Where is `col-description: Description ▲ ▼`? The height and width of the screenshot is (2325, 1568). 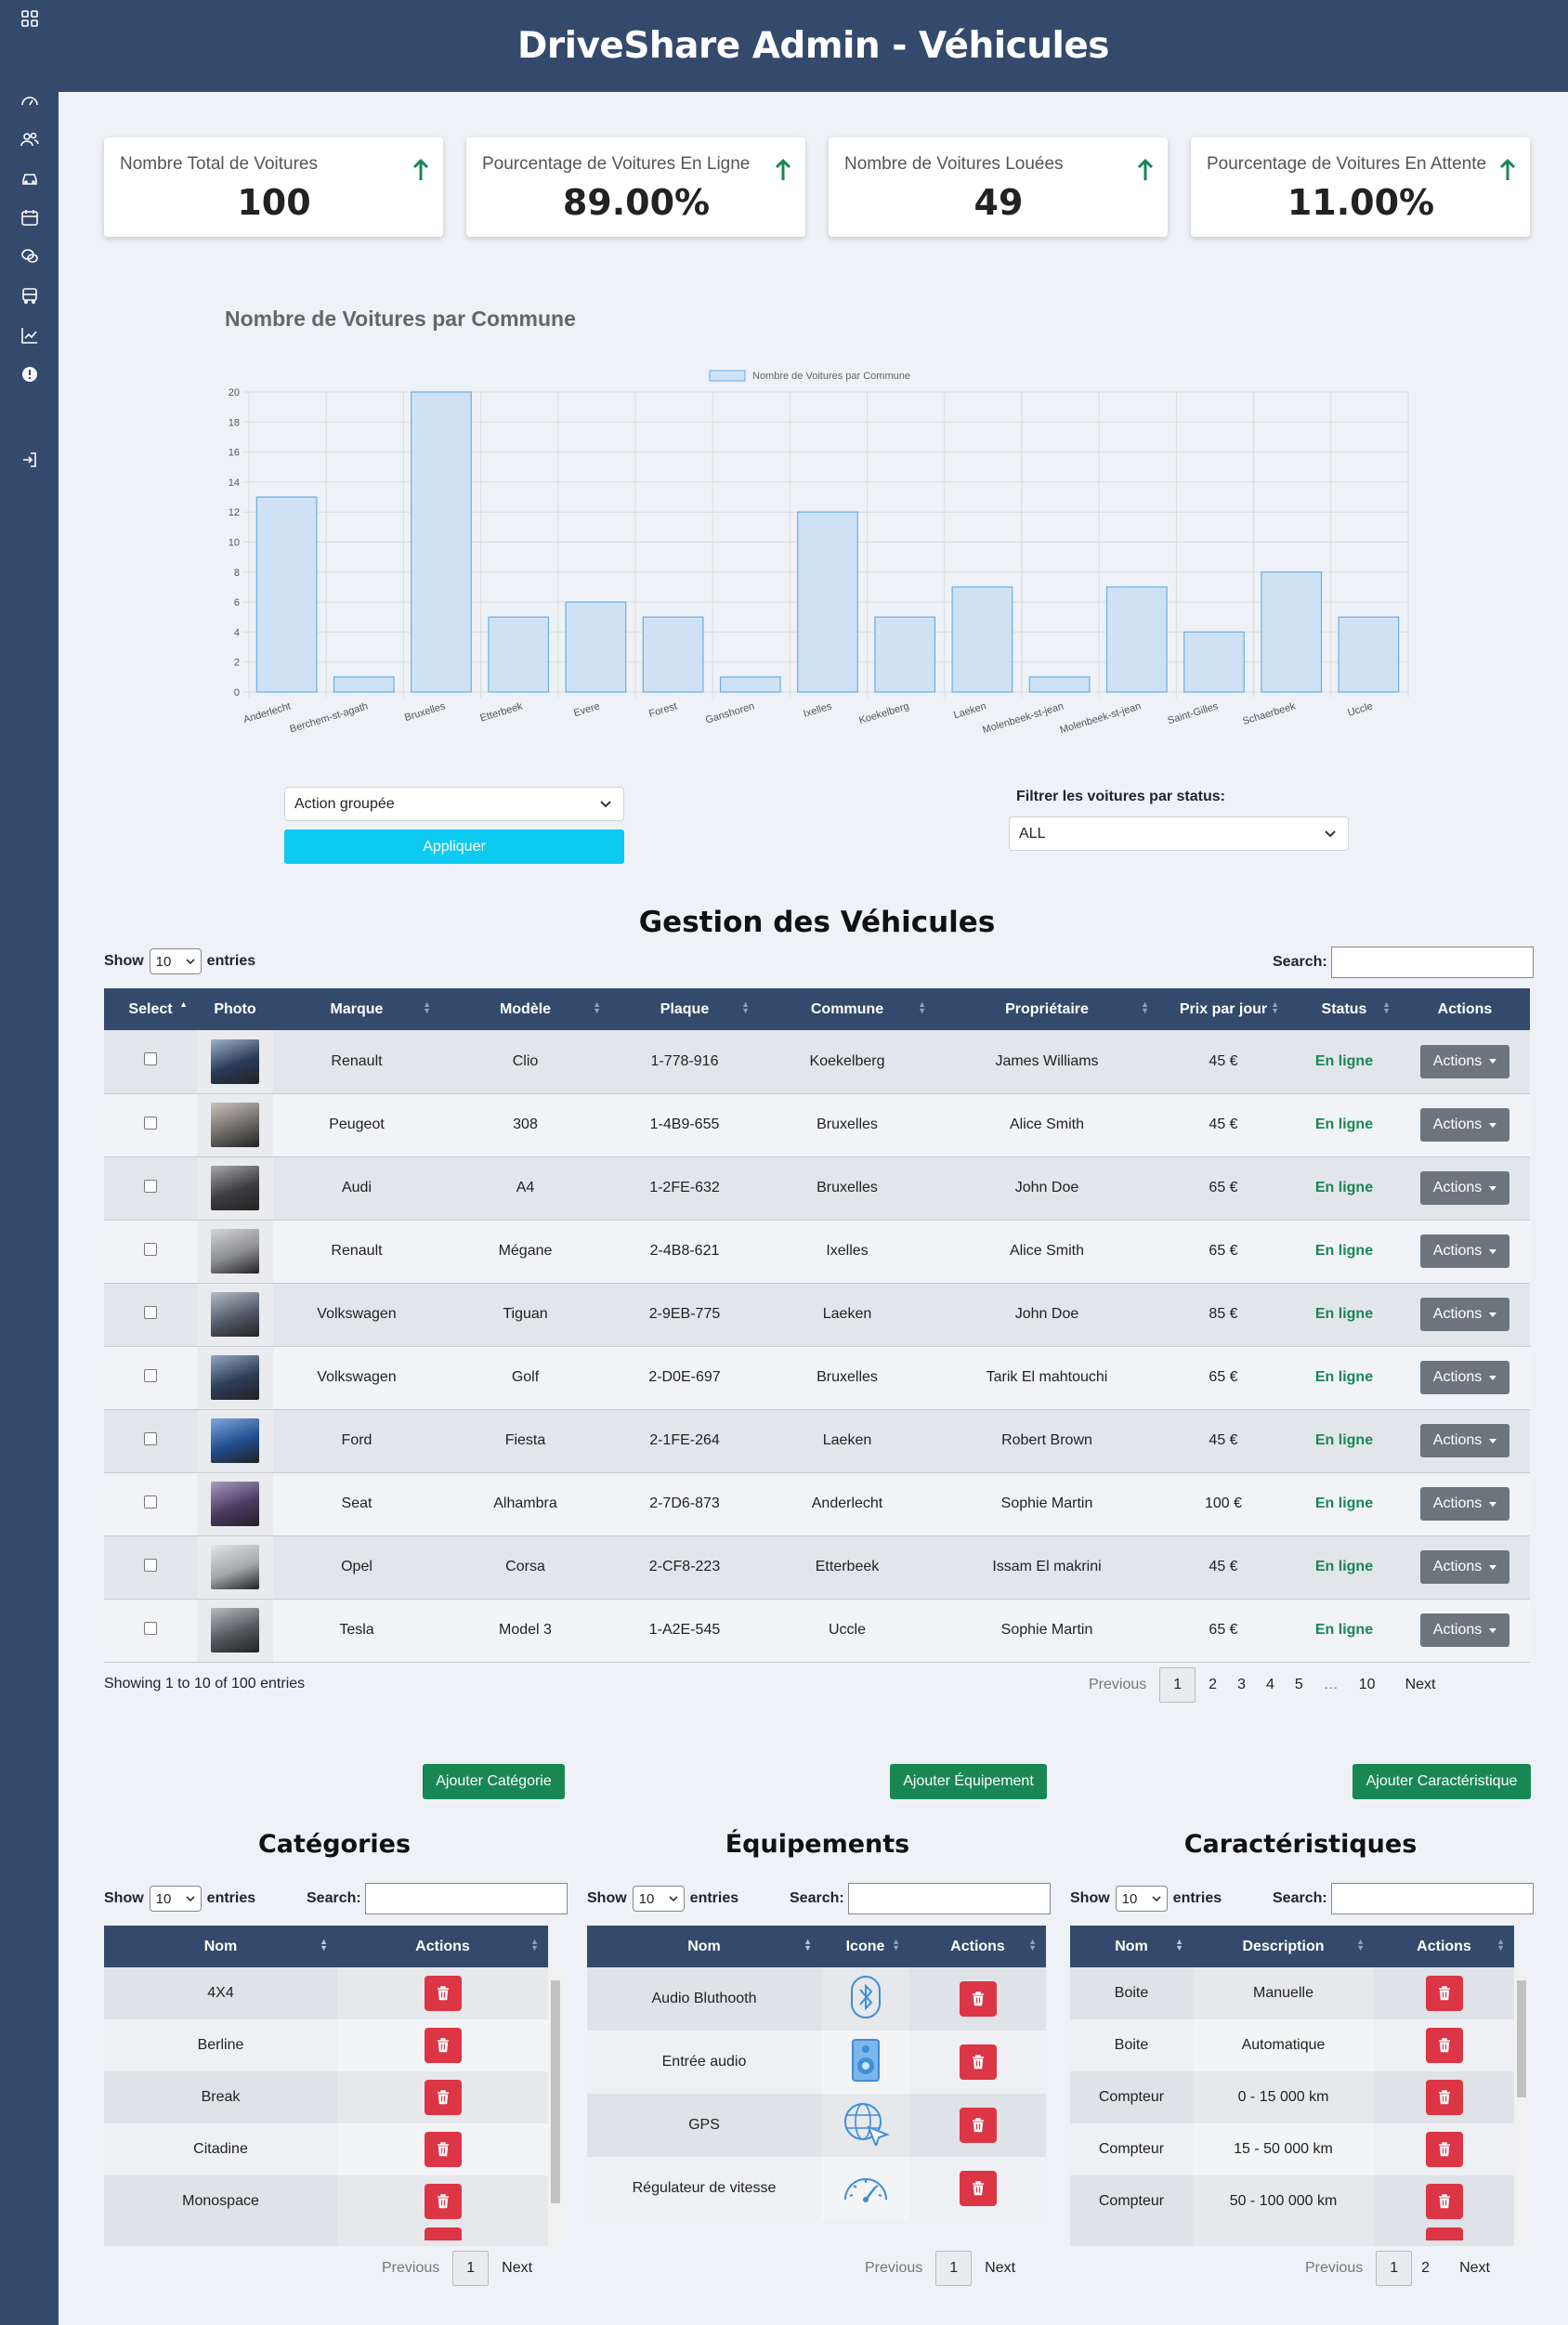 col-description: Description ▲ ▼ is located at coordinates (1283, 1946).